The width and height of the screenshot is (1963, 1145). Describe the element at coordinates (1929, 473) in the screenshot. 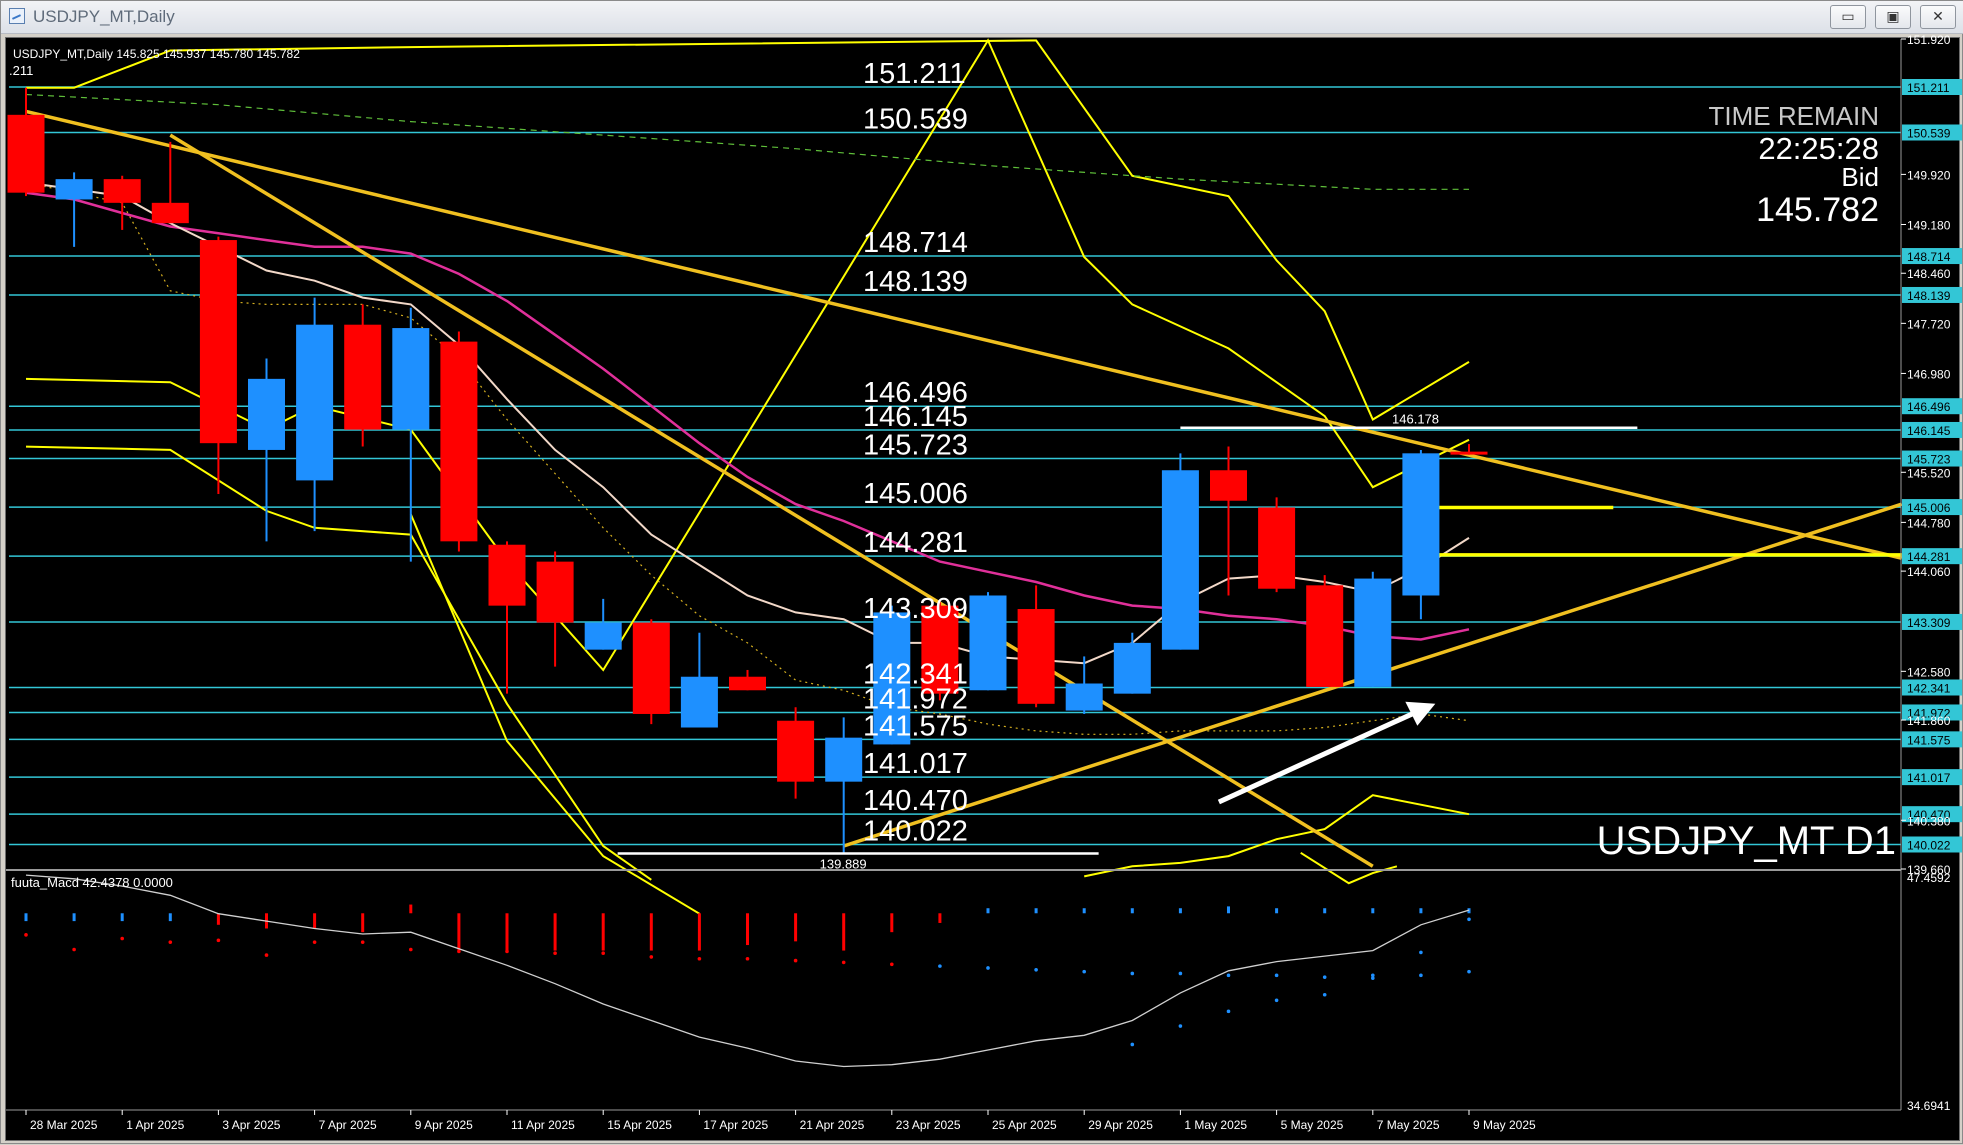

I see `price-tick-label: 145.520` at that location.